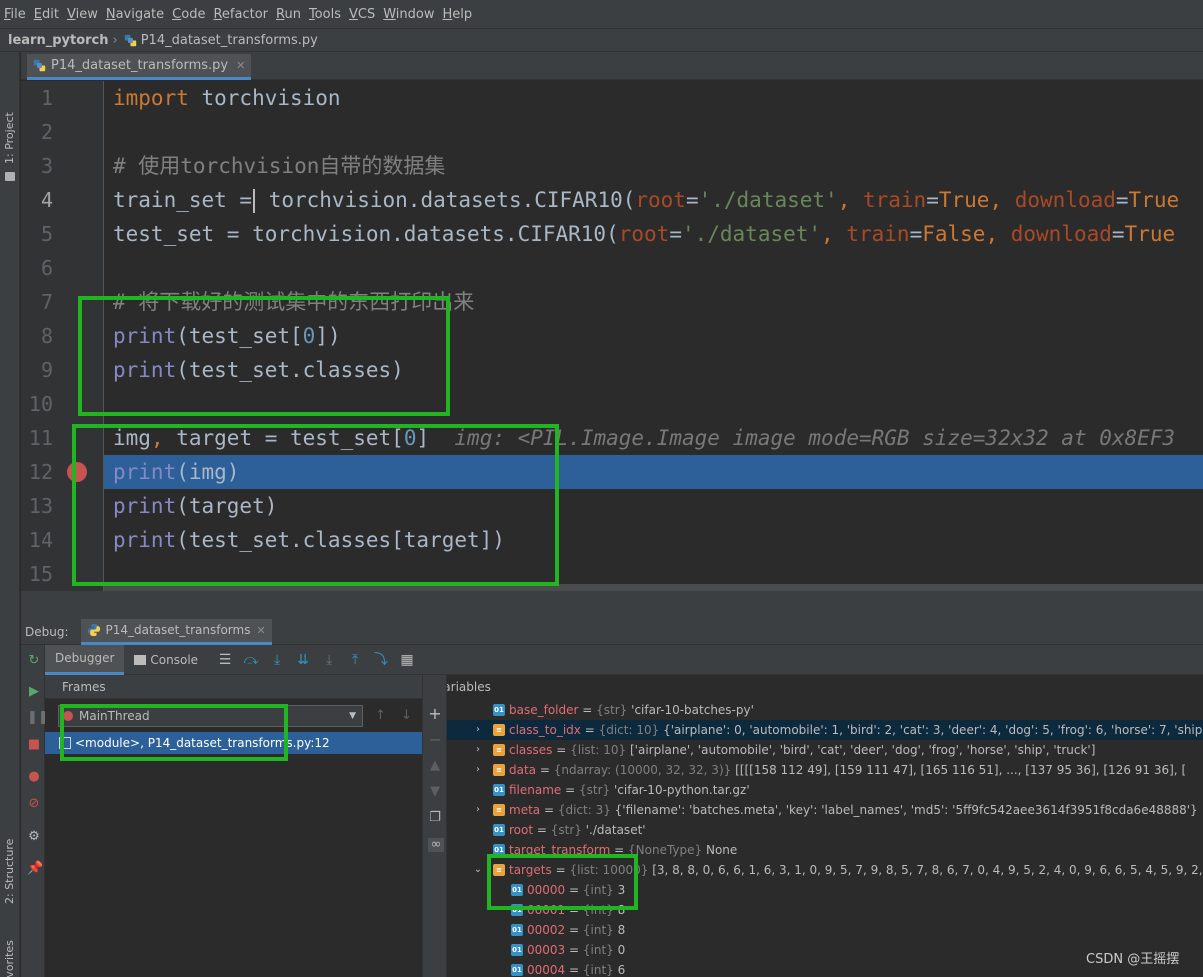  Describe the element at coordinates (135, 14) in the screenshot. I see `menu-navigate: Navigate` at that location.